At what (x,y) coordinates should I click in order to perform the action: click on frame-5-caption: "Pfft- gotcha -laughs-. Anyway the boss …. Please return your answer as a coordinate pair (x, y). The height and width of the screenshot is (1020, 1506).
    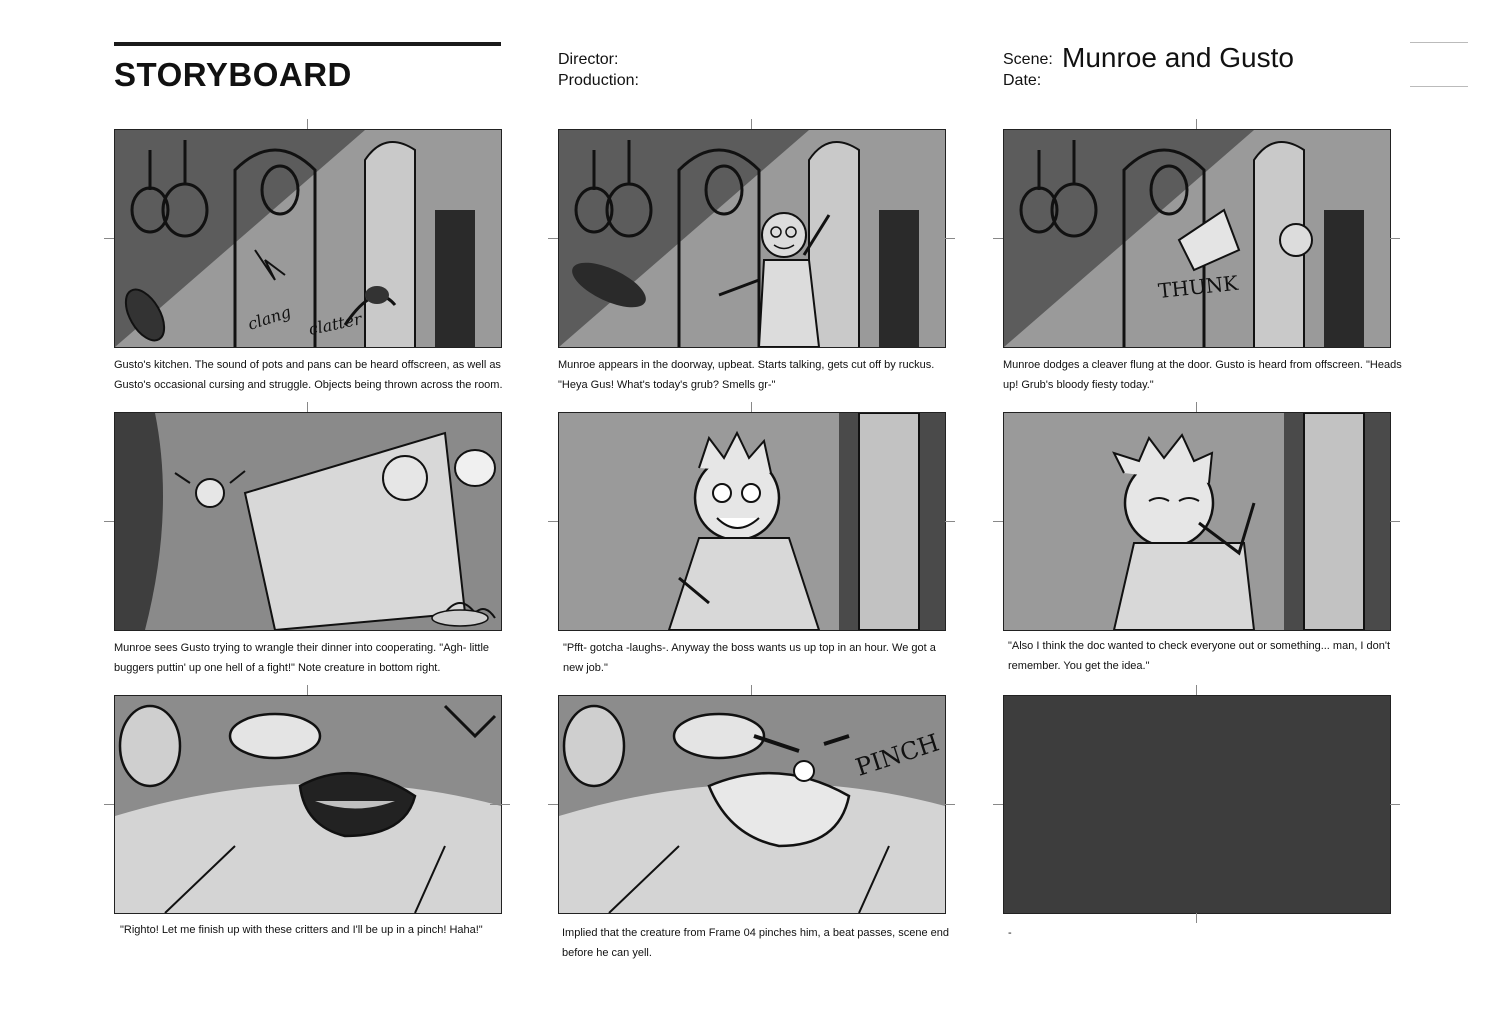
    Looking at the image, I should click on (749, 658).